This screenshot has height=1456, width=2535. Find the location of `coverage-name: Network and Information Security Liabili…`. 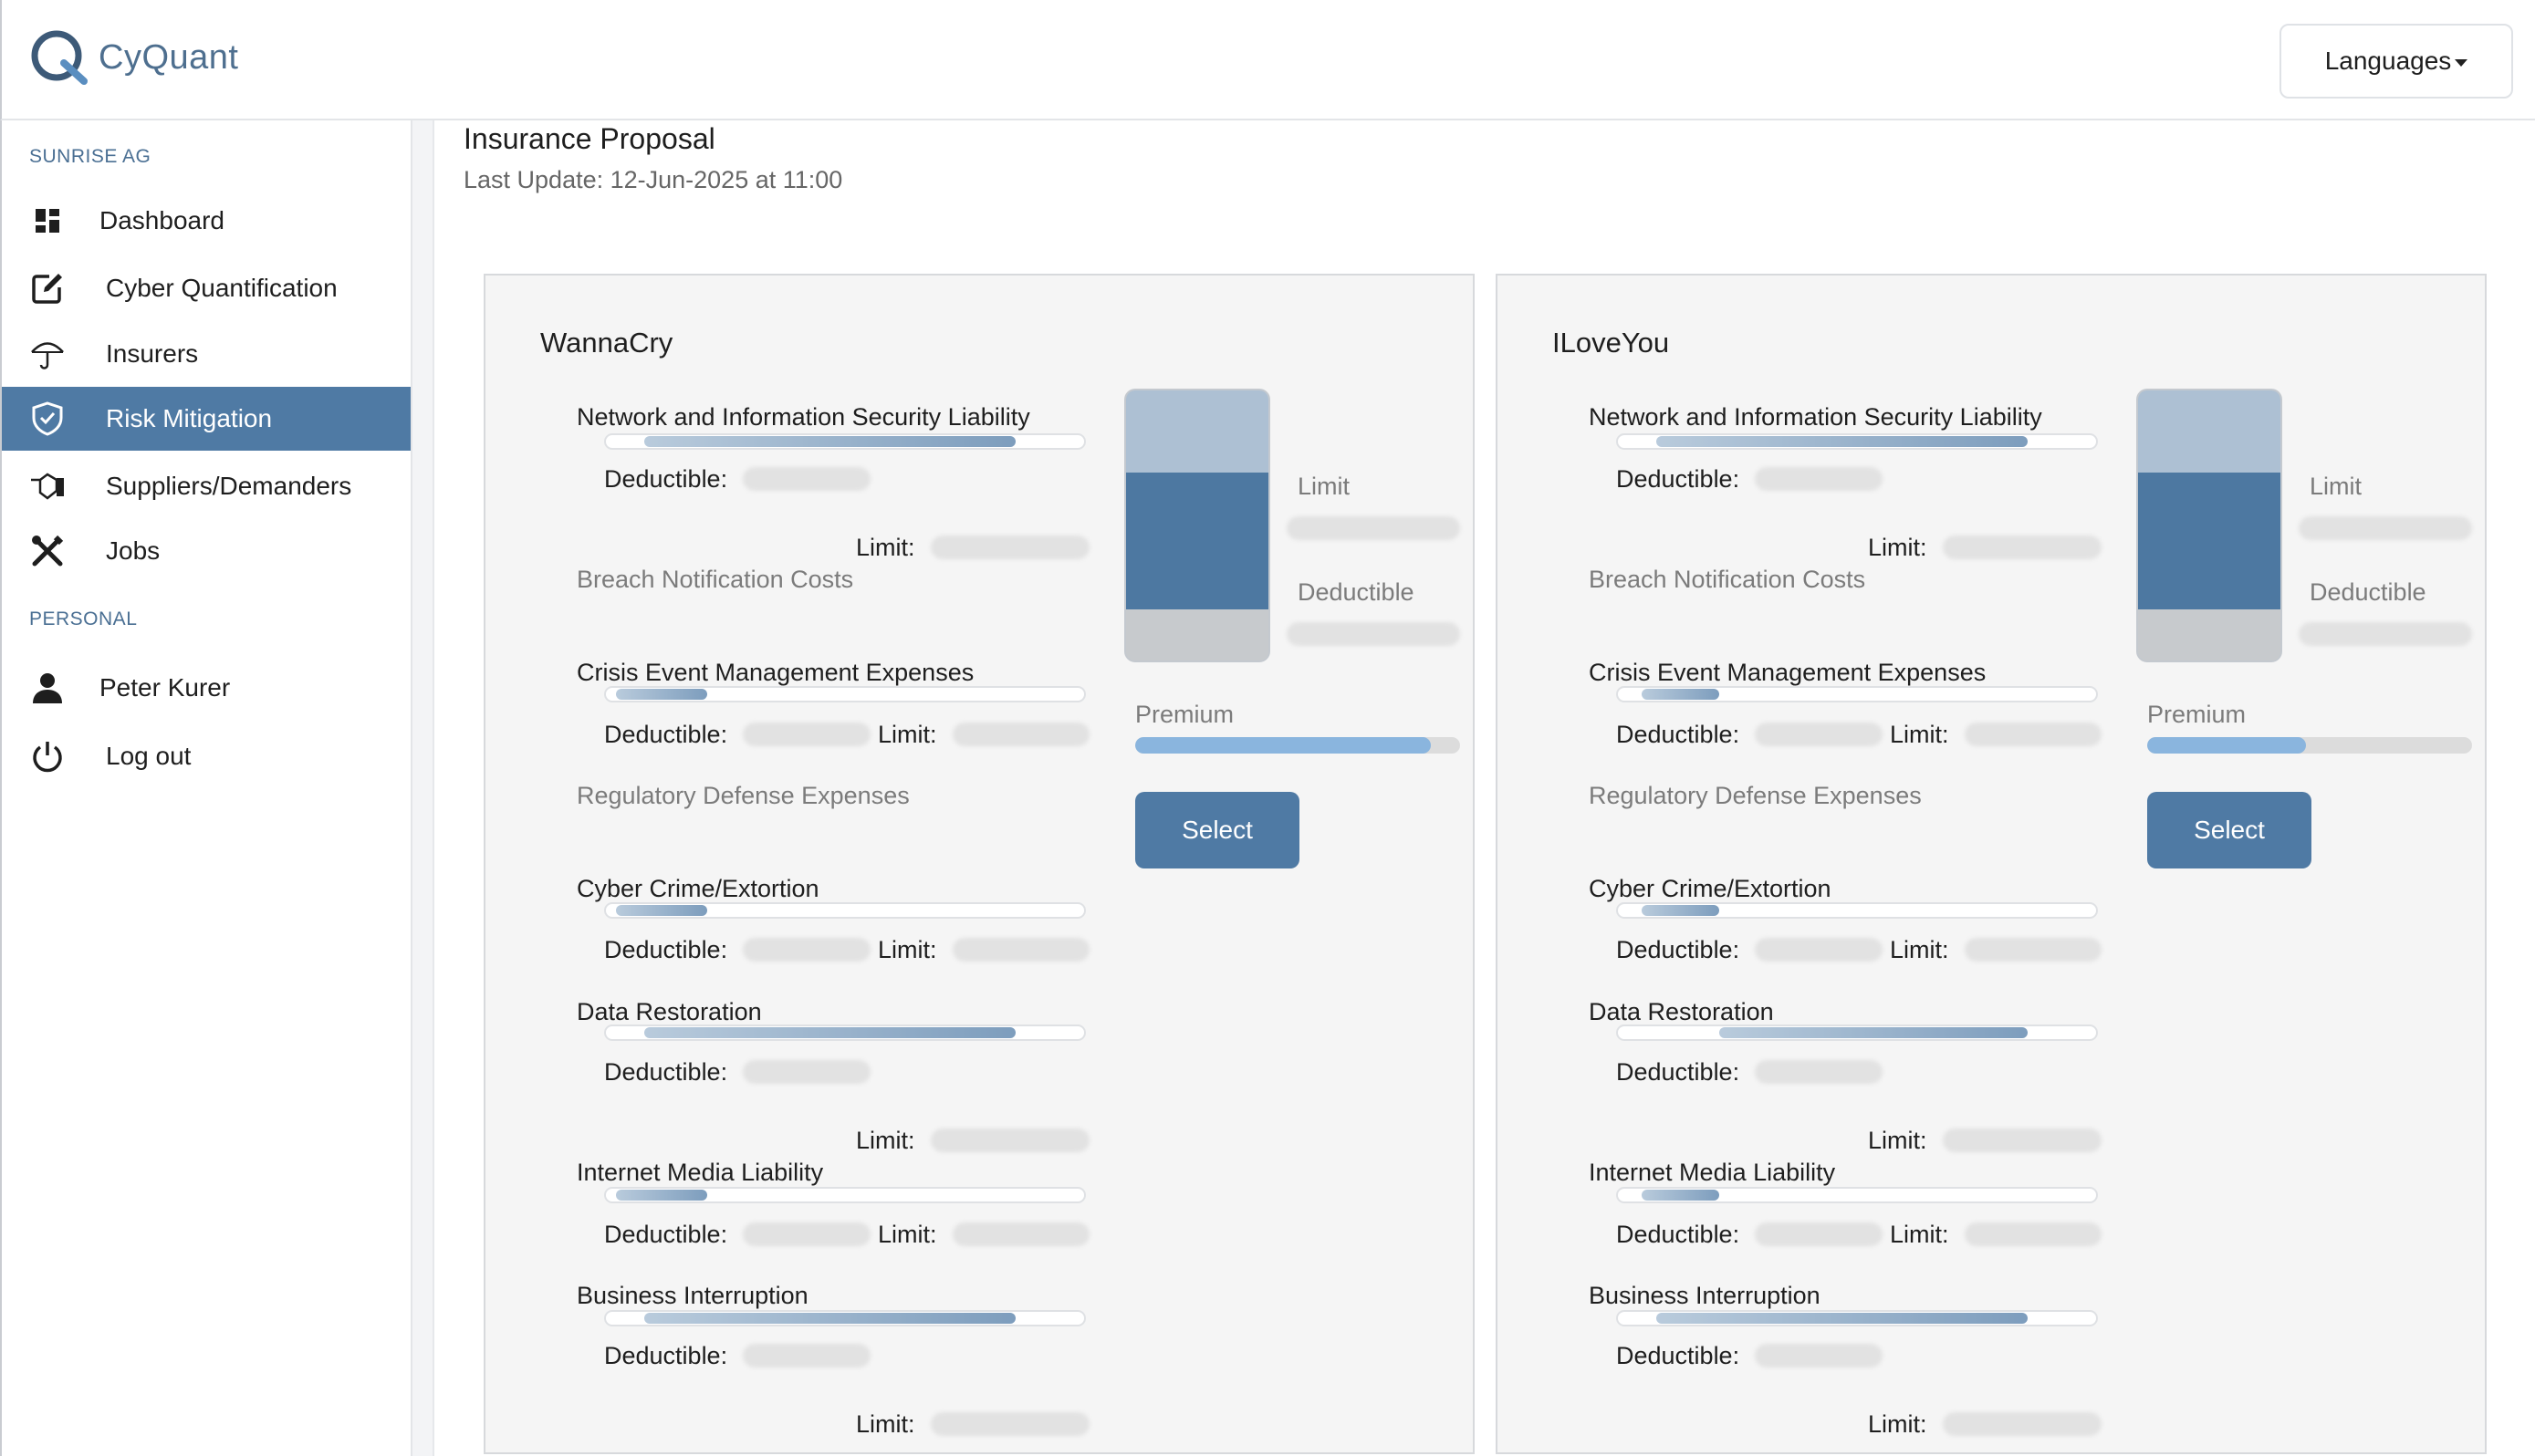

coverage-name: Network and Information Security Liabili… is located at coordinates (803, 418).